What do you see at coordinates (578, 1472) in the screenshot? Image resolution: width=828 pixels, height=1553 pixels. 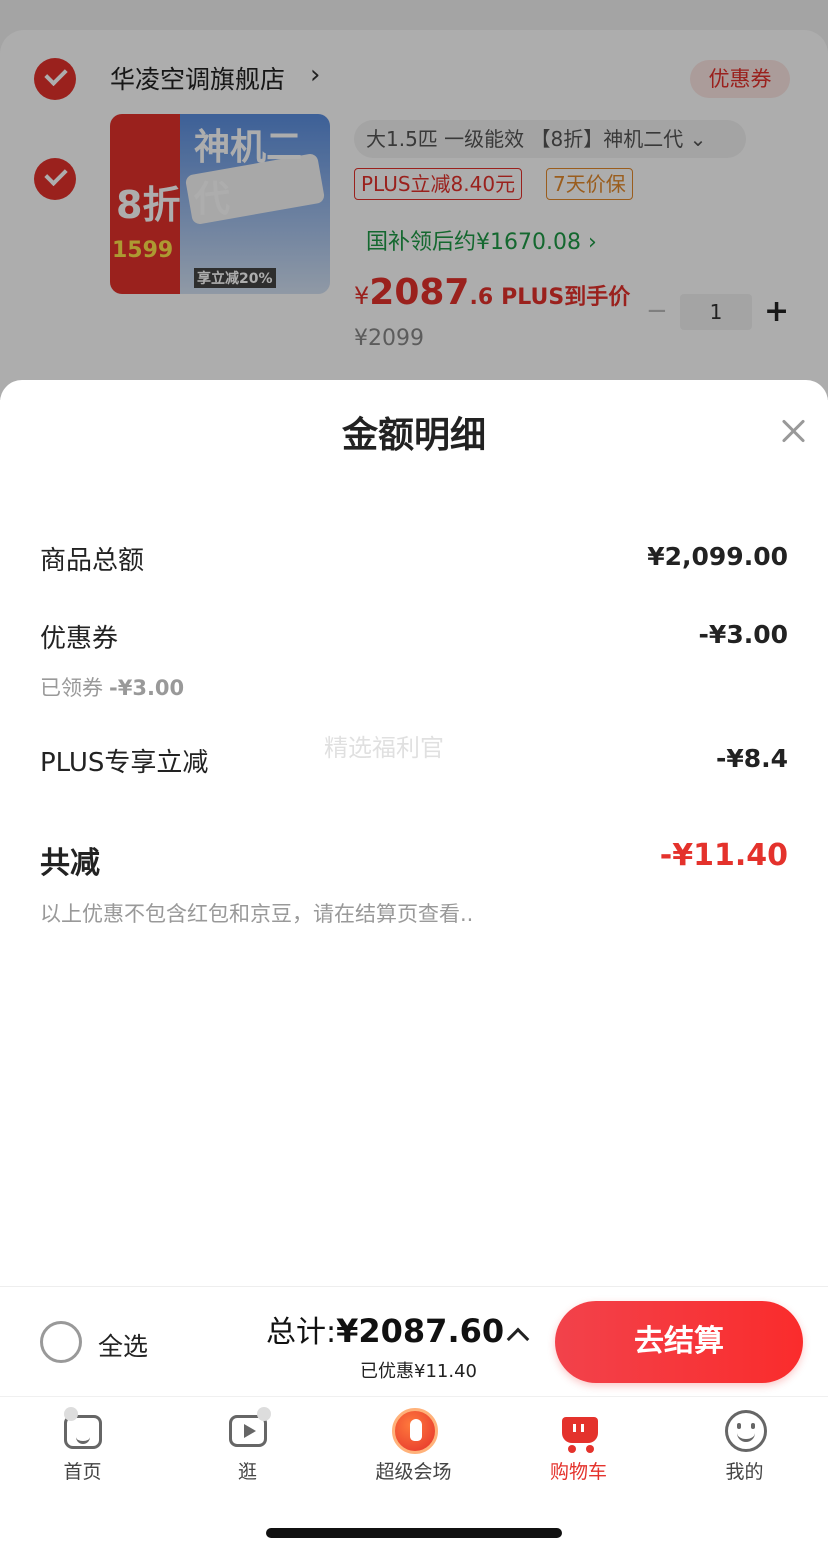 I see `tab-cart-label: 购物车` at bounding box center [578, 1472].